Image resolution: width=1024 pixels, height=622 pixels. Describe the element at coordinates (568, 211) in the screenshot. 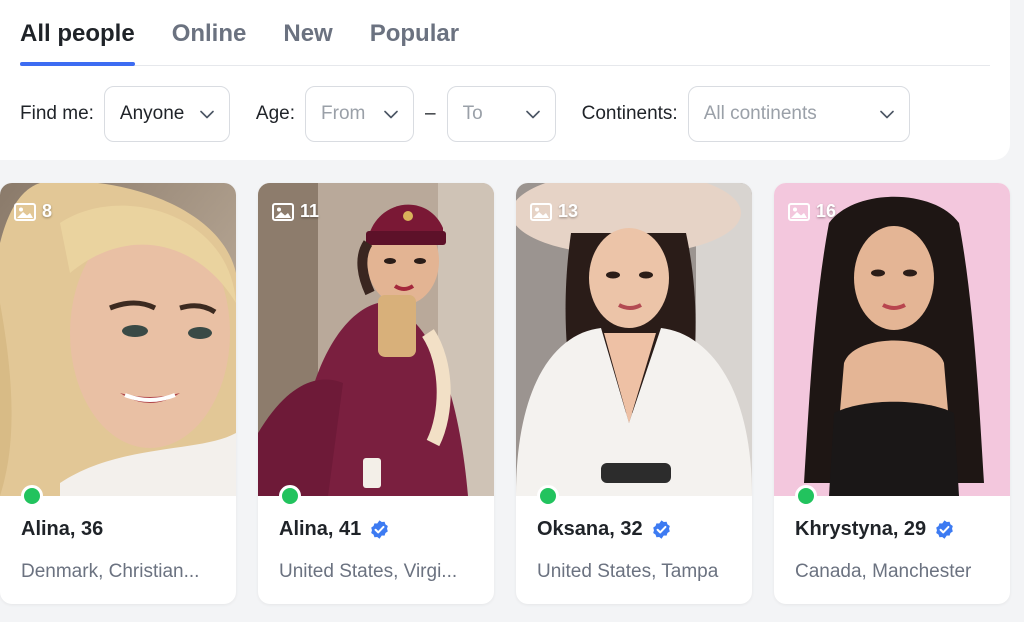

I see `photo-count-value: 13` at that location.